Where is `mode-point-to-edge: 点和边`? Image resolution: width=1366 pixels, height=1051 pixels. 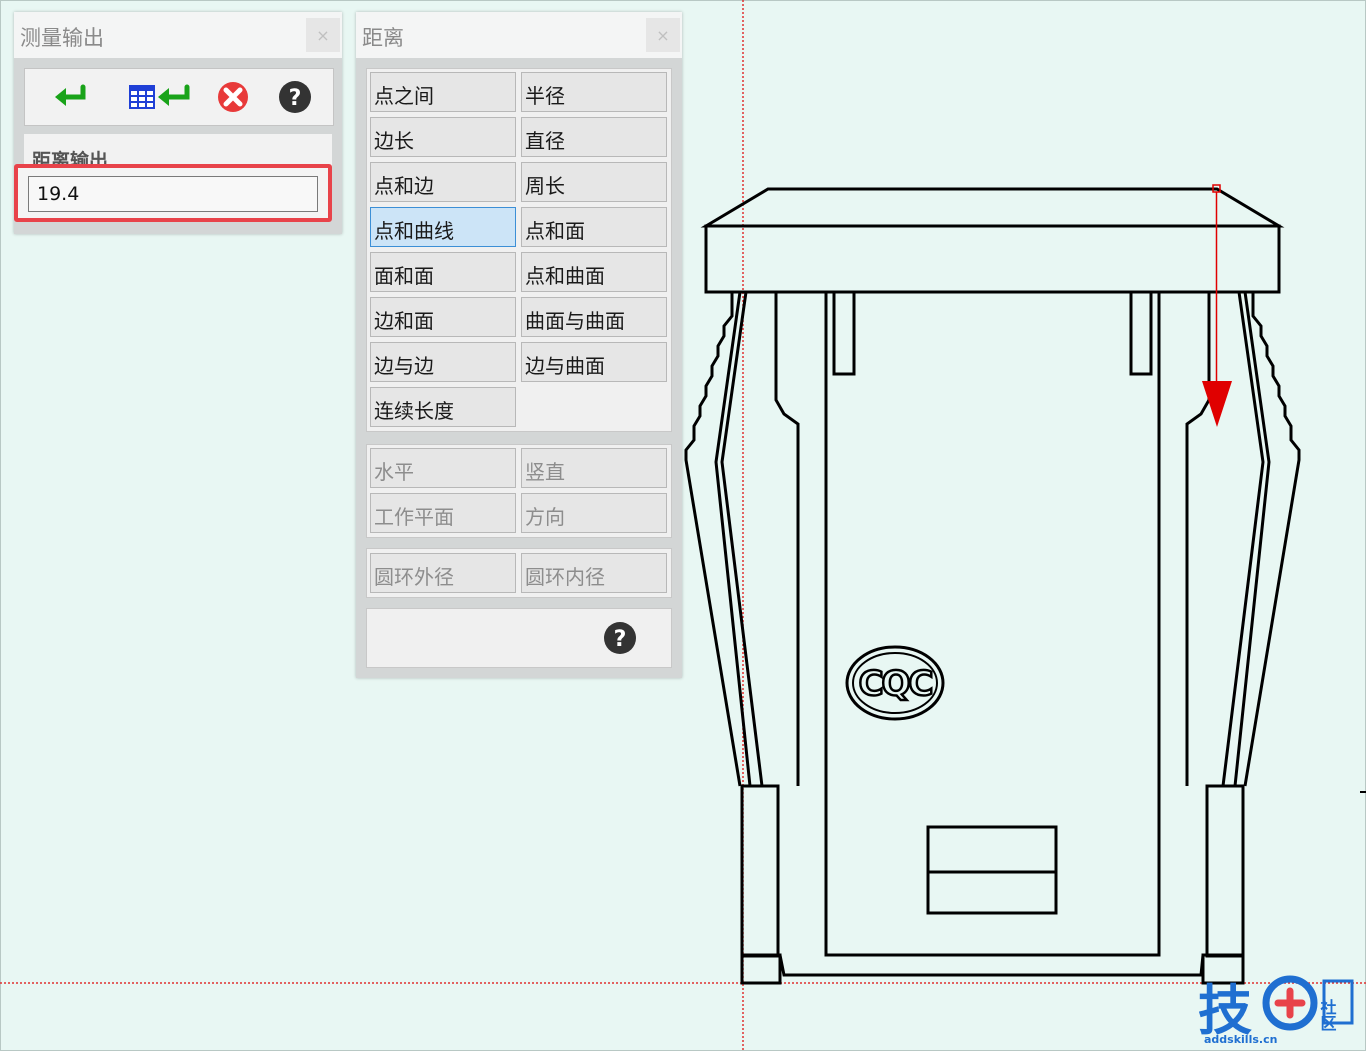
mode-point-to-edge: 点和边 is located at coordinates (443, 182).